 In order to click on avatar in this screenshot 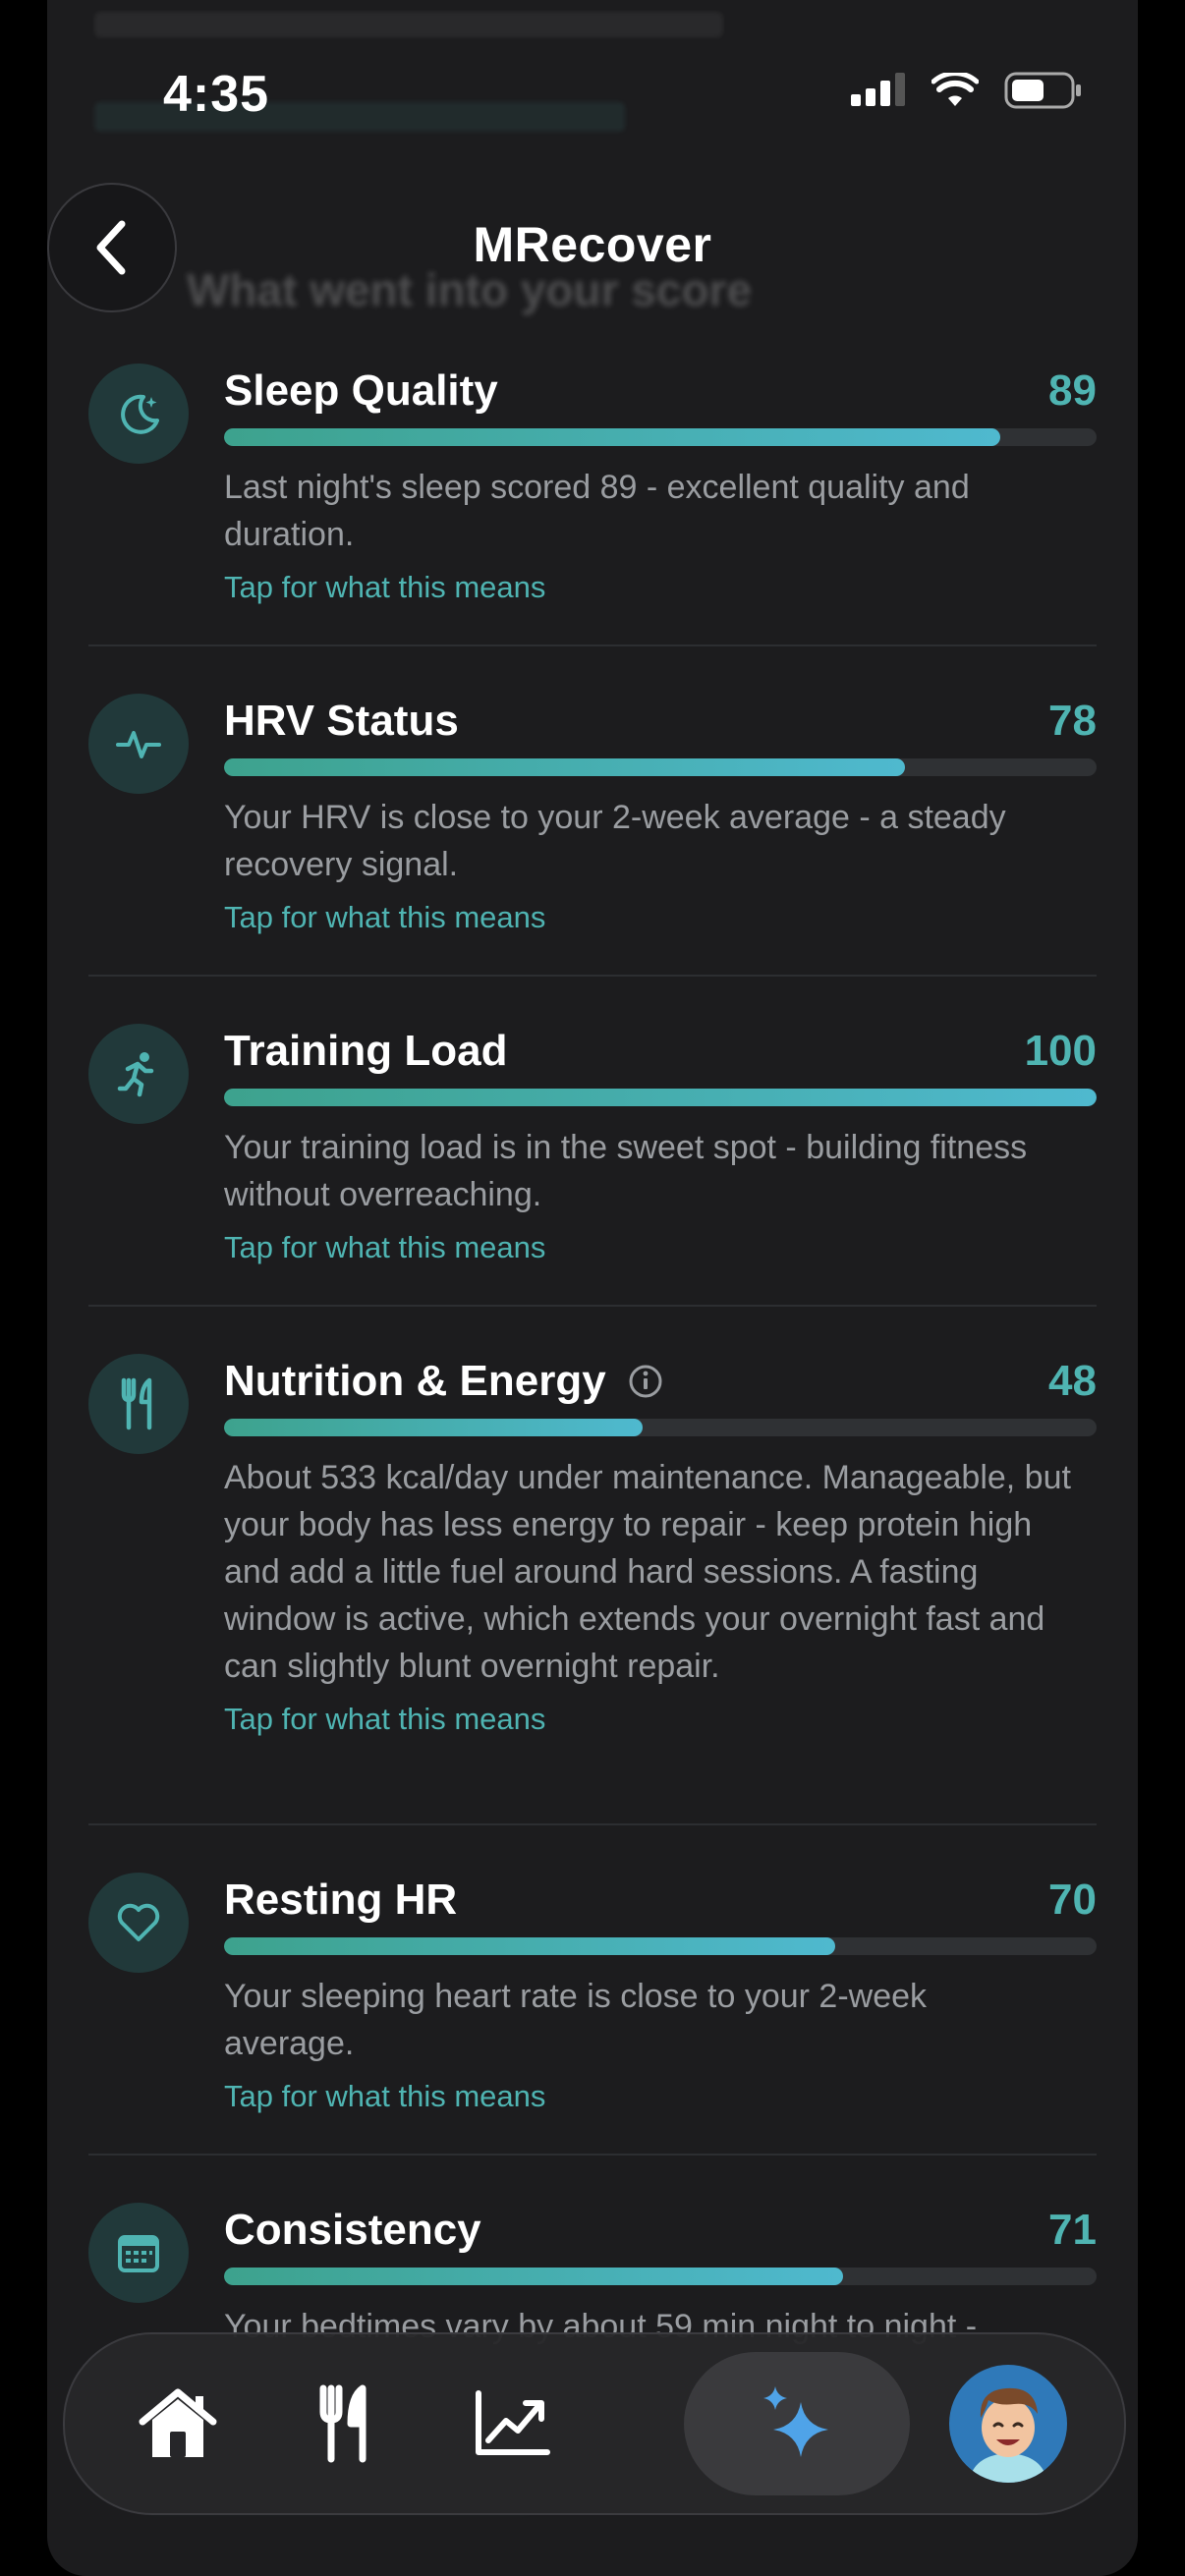, I will do `click(1008, 2424)`.